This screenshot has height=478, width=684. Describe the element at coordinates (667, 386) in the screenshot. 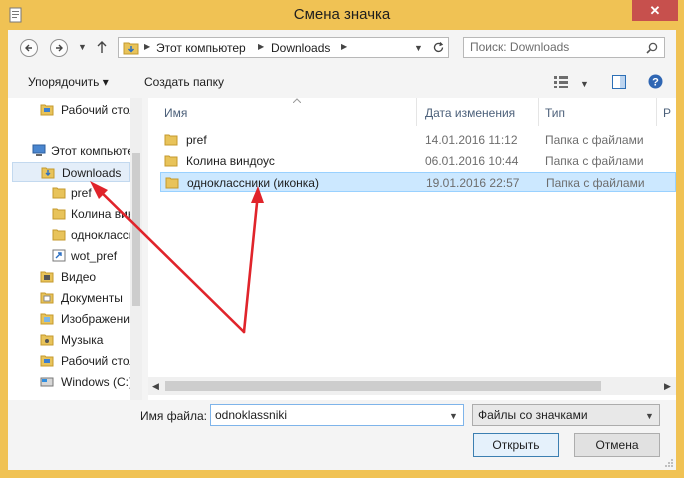

I see `scroll-right-arrow-icon: ▶` at that location.